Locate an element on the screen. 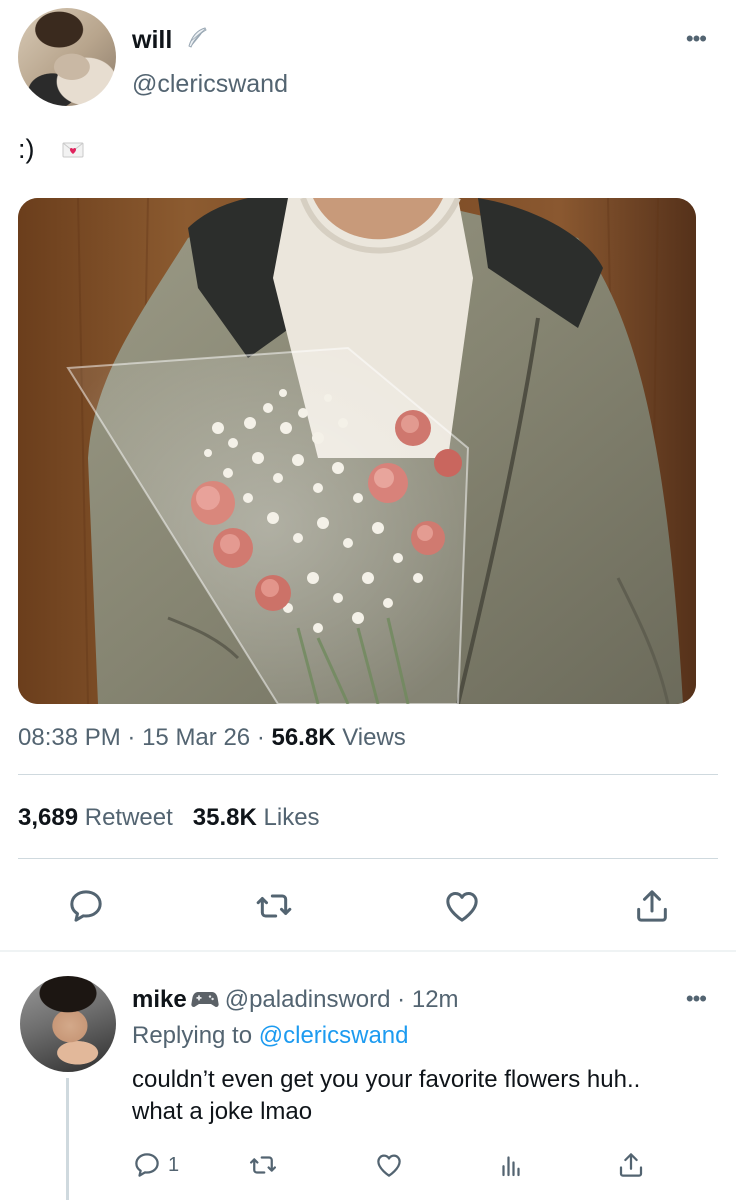 The width and height of the screenshot is (736, 1200). like-button is located at coordinates (462, 906).